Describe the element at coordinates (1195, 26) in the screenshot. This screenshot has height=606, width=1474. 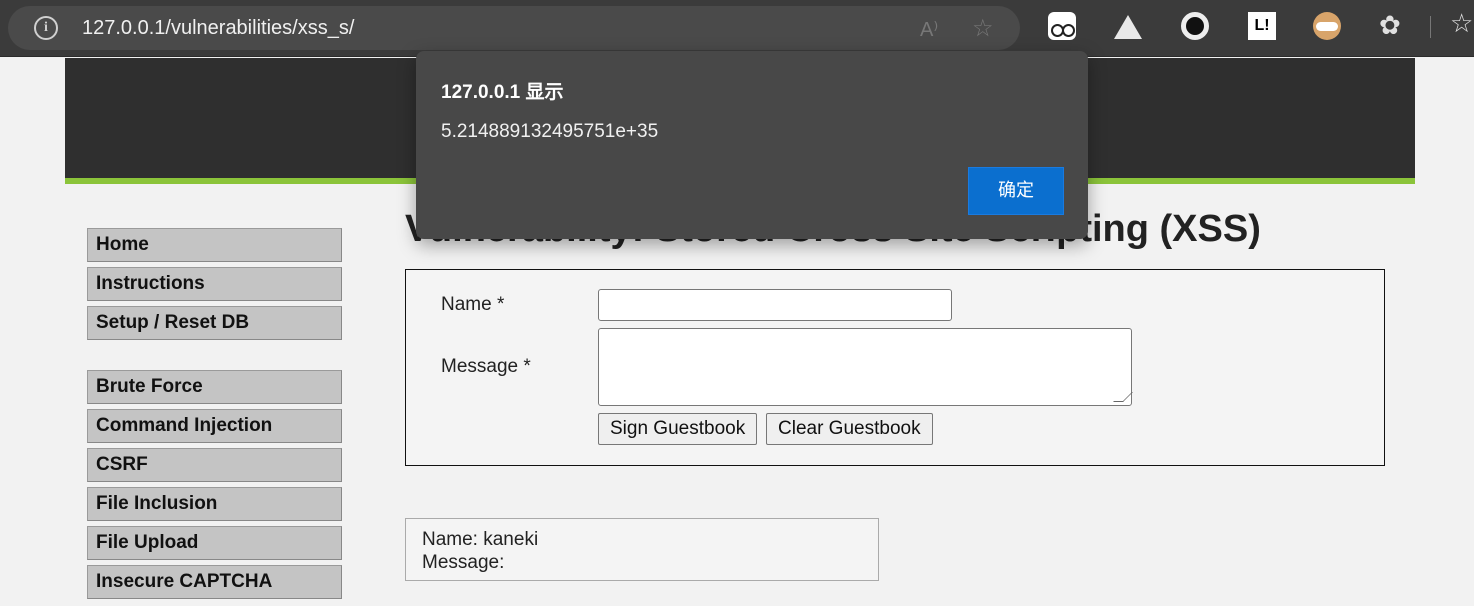
I see `circle-extension-icon` at that location.